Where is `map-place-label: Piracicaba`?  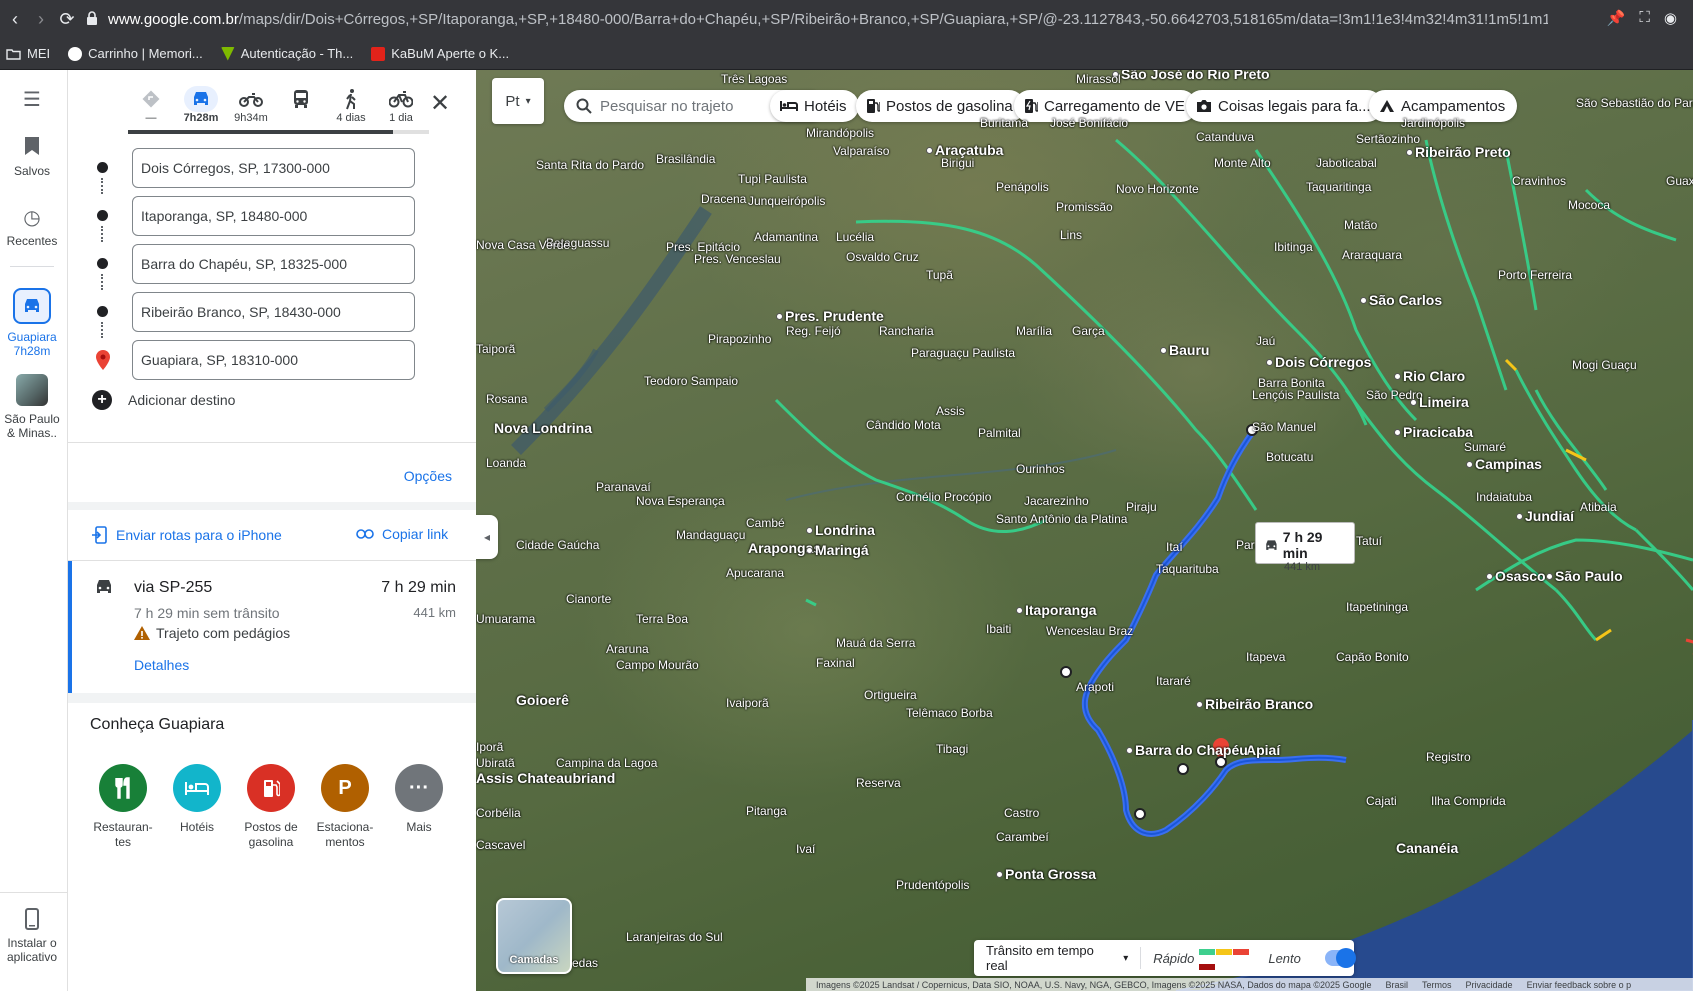
map-place-label: Piracicaba is located at coordinates (1433, 432).